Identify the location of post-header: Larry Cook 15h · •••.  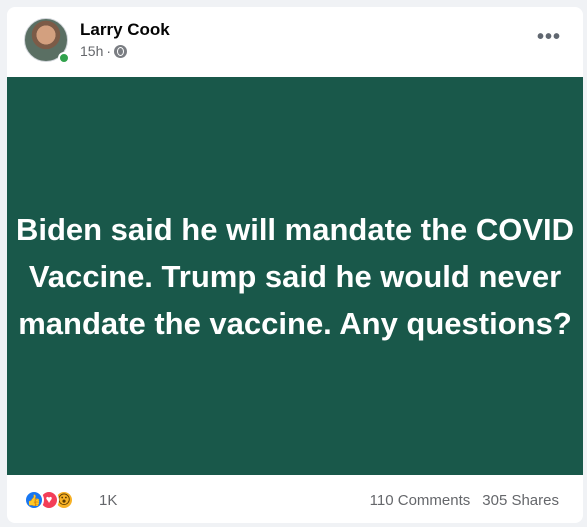
(295, 42).